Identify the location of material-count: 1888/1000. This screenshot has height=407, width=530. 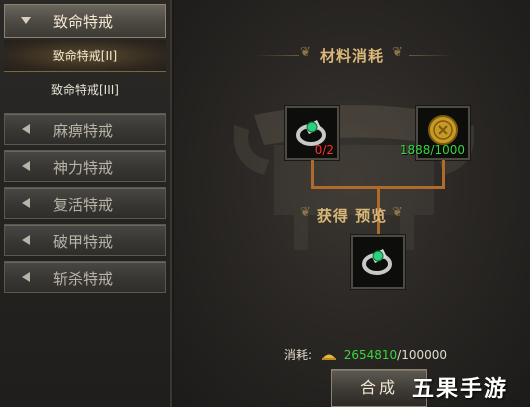
(432, 150).